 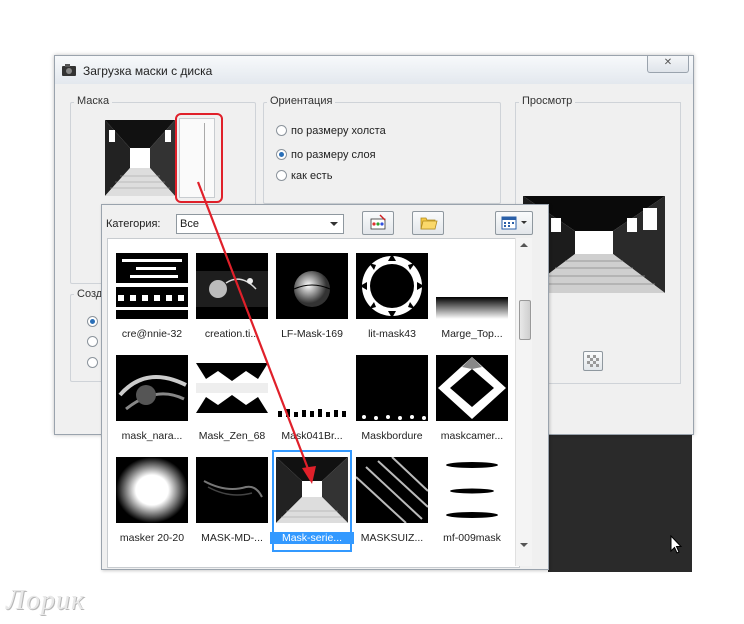 I want to click on watermark-text: Лорик, so click(x=46, y=600).